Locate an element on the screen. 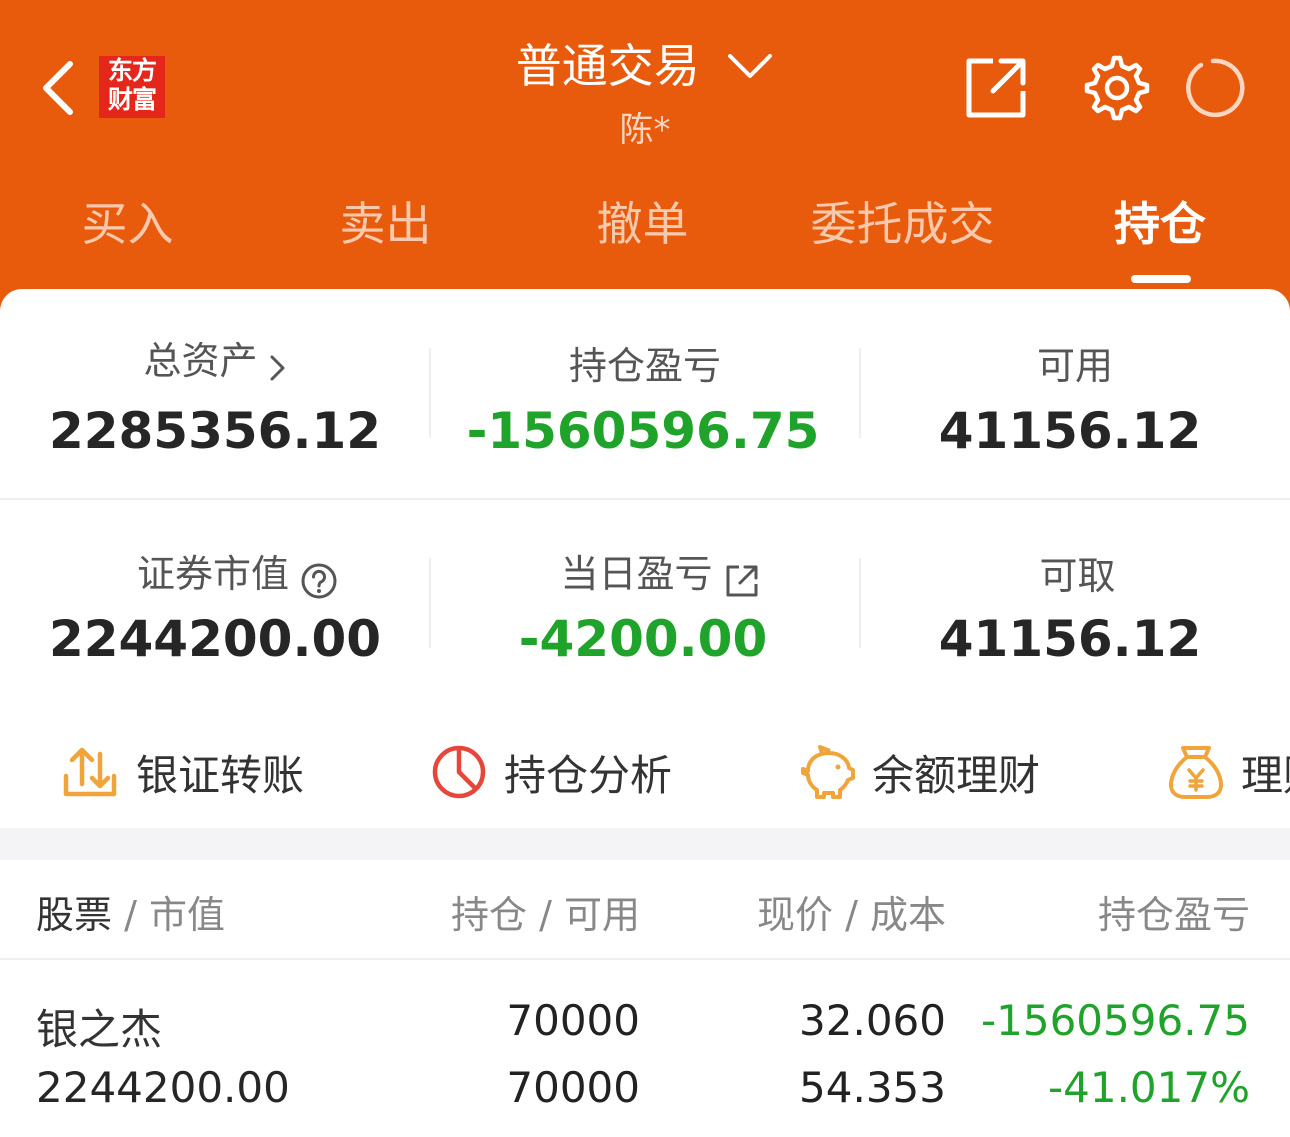 The image size is (1290, 1137). refresh-icon is located at coordinates (1215, 88).